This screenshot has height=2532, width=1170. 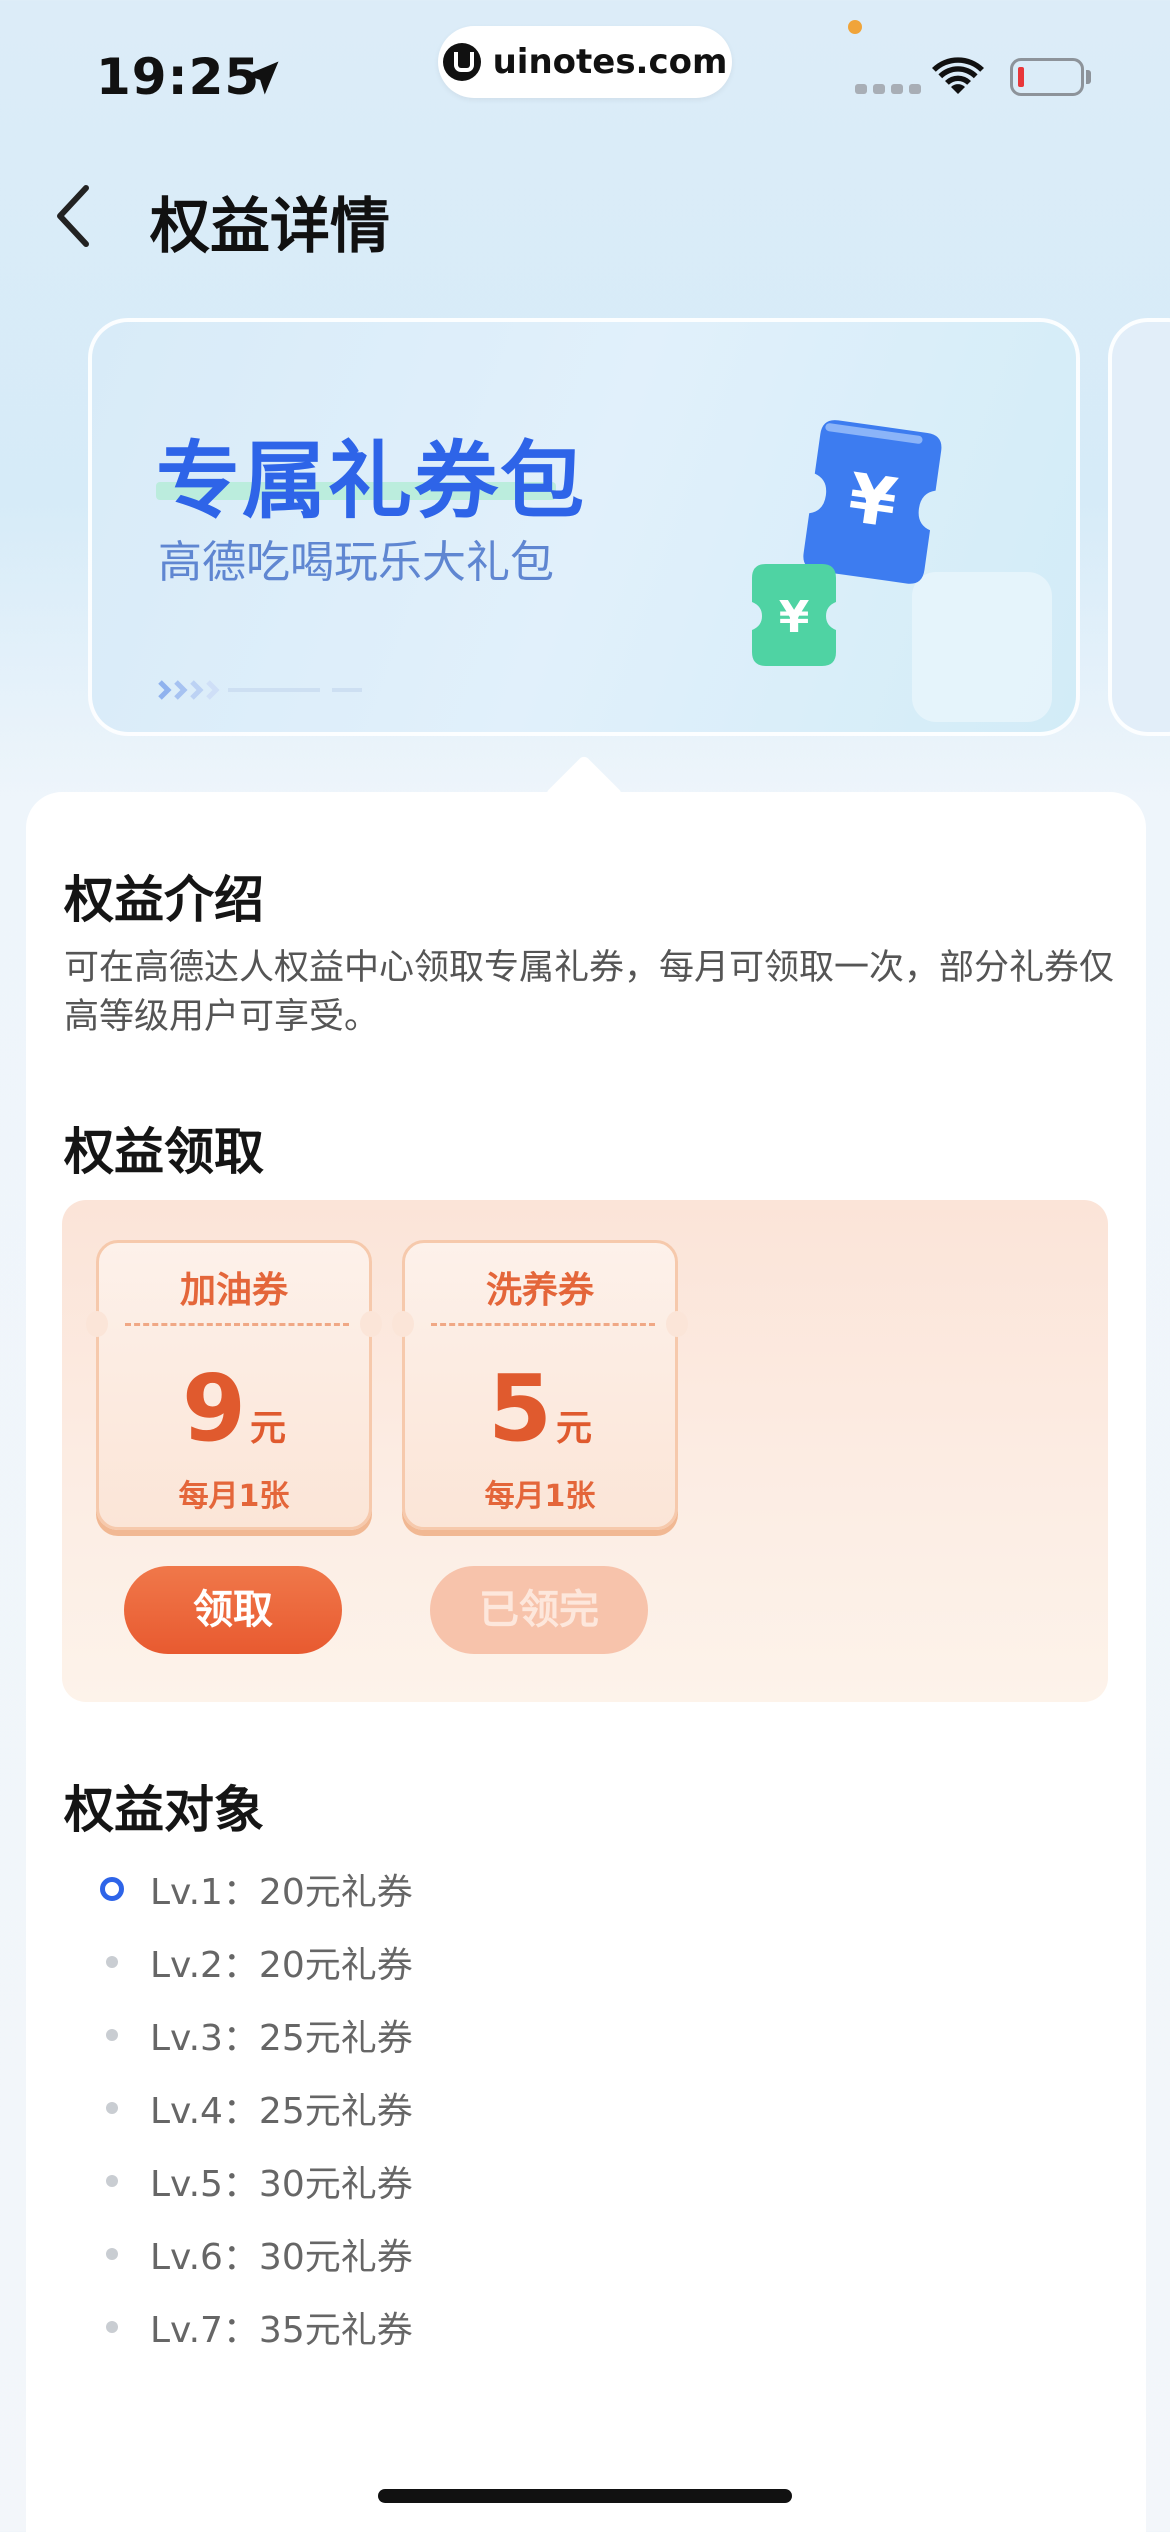 I want to click on banner-card: 专属礼券包 高德吃喝玩乐大礼包 ¥ ¥, so click(x=584, y=527).